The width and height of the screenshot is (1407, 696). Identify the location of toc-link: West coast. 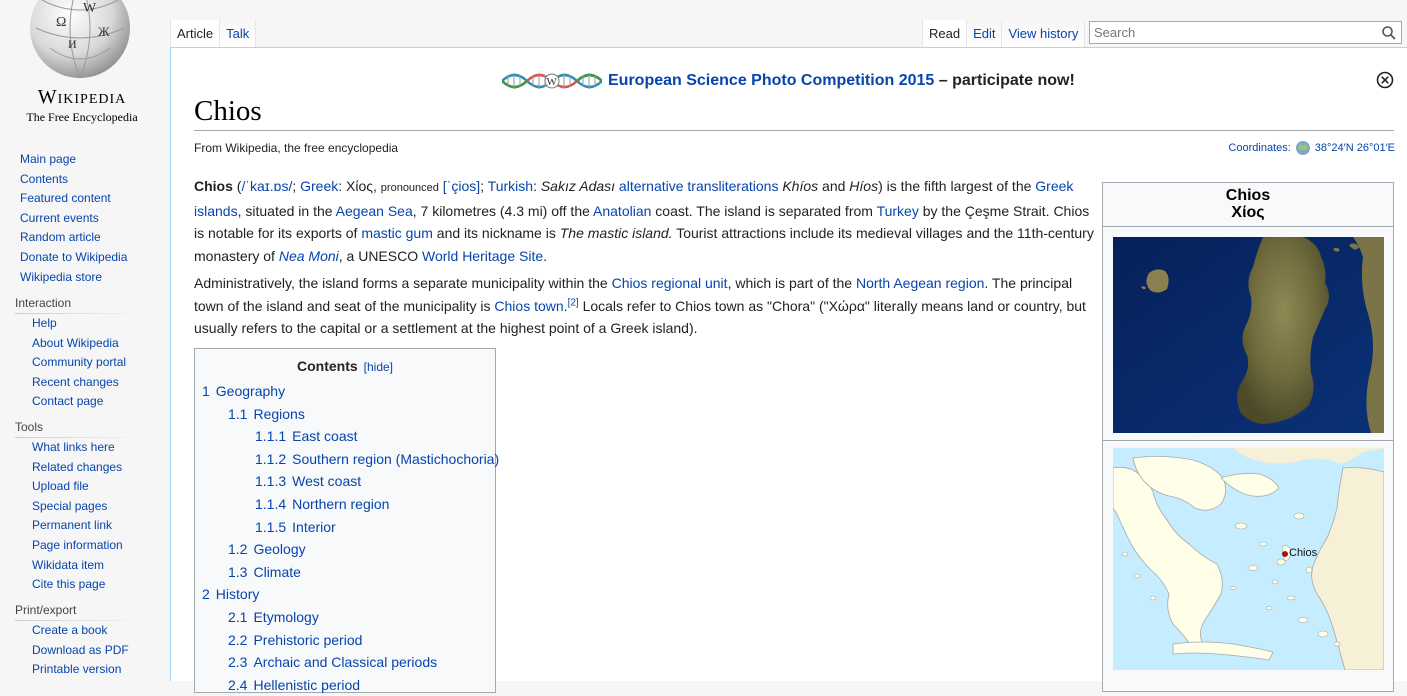
(326, 481).